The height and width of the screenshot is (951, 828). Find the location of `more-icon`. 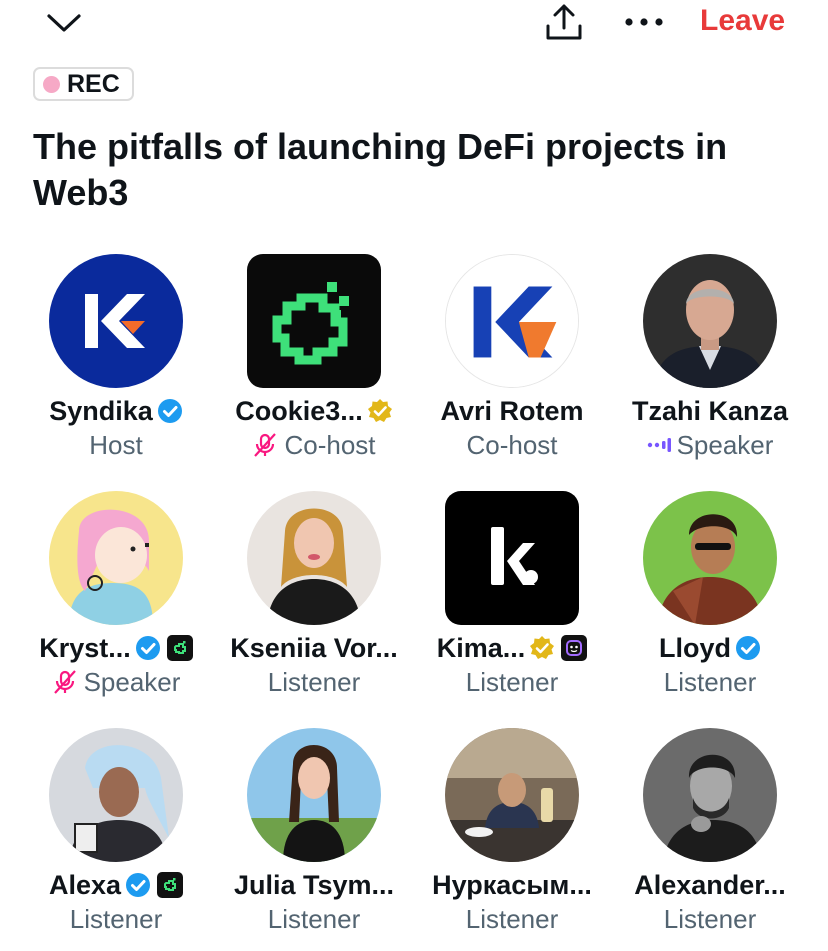

more-icon is located at coordinates (644, 22).